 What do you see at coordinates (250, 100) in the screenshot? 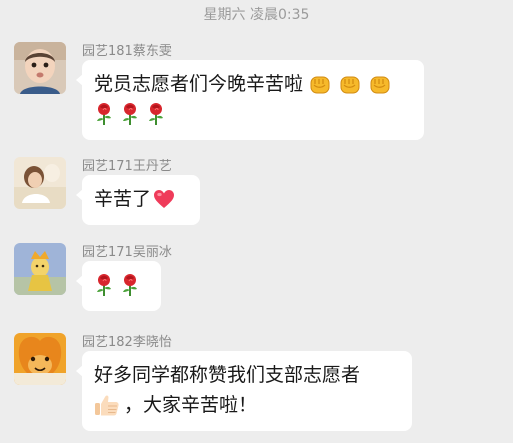
I see `message-bubble: 党员志愿者们今晚辛苦啦` at bounding box center [250, 100].